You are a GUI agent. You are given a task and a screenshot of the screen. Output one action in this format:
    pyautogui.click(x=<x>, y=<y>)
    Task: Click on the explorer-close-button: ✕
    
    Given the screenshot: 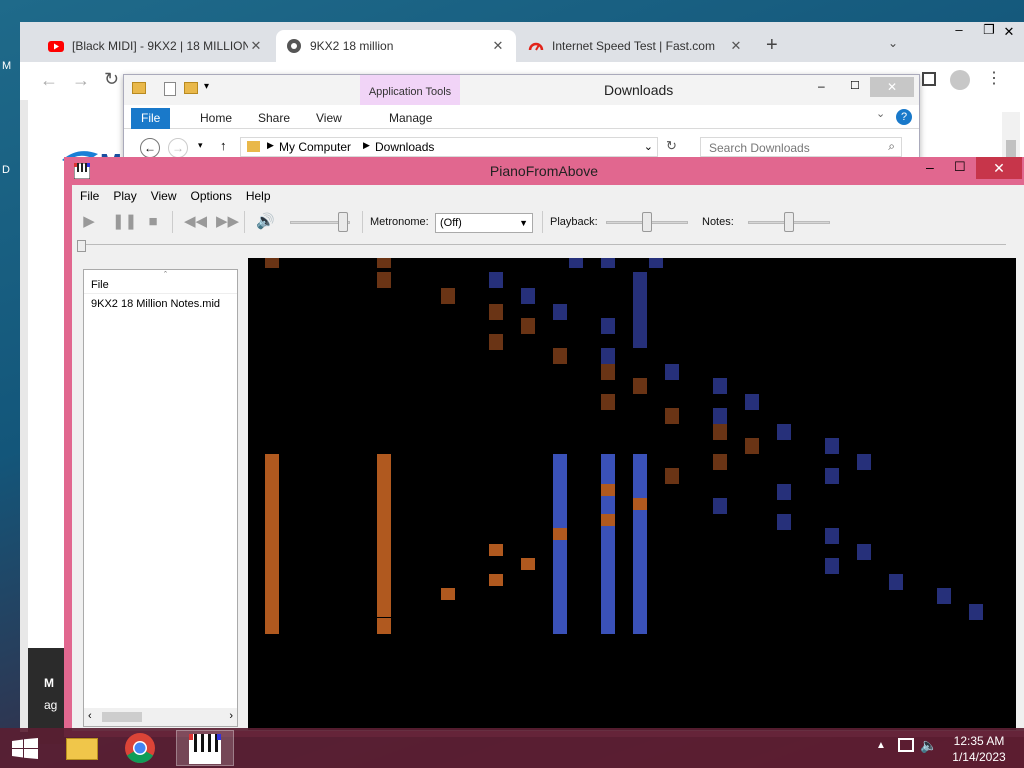 What is the action you would take?
    pyautogui.click(x=892, y=87)
    